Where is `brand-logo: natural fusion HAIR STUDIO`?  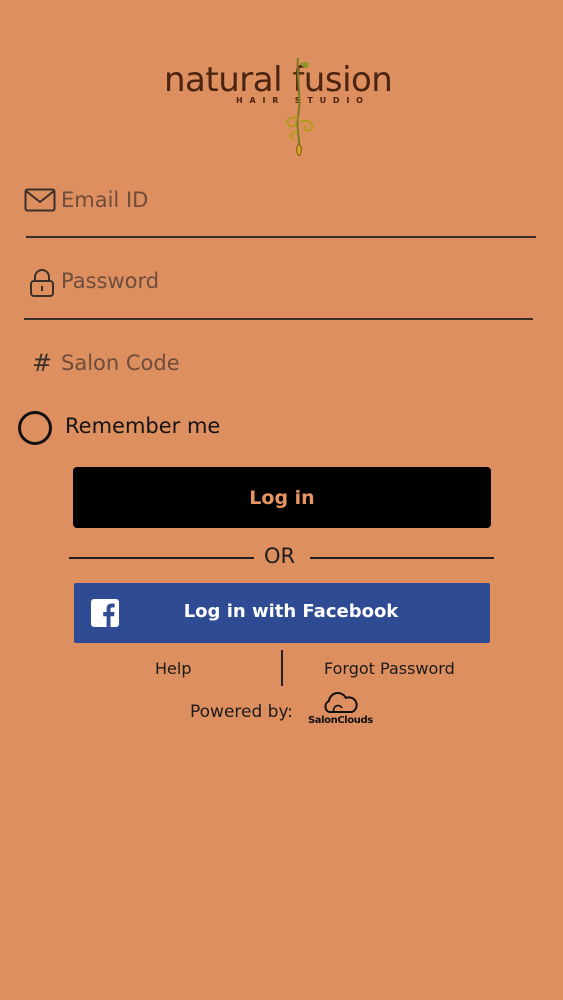
brand-logo: natural fusion HAIR STUDIO is located at coordinates (281, 104).